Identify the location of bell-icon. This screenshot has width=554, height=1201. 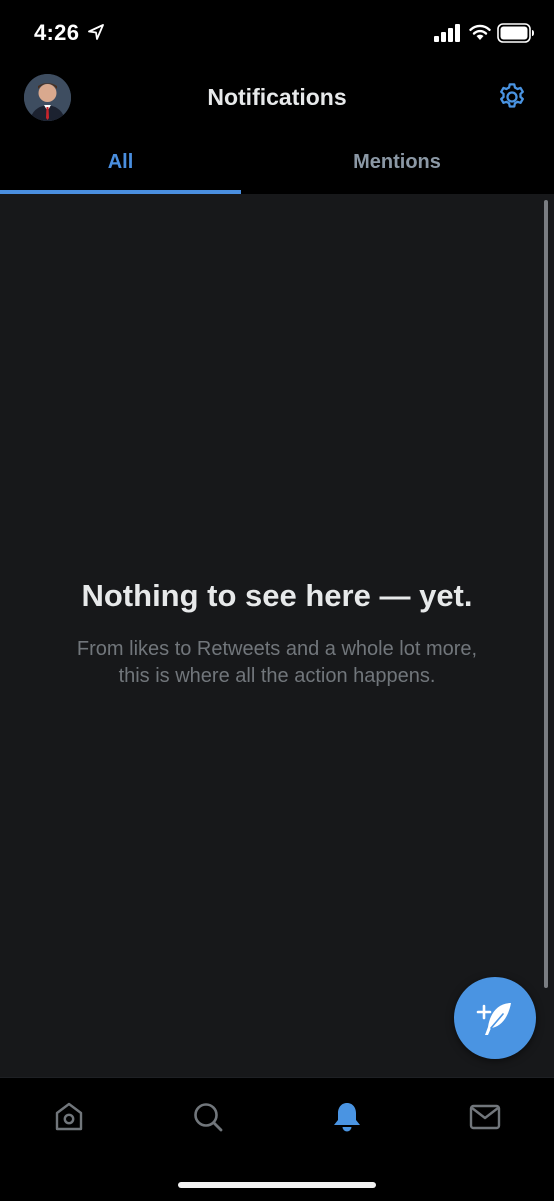
(347, 1117).